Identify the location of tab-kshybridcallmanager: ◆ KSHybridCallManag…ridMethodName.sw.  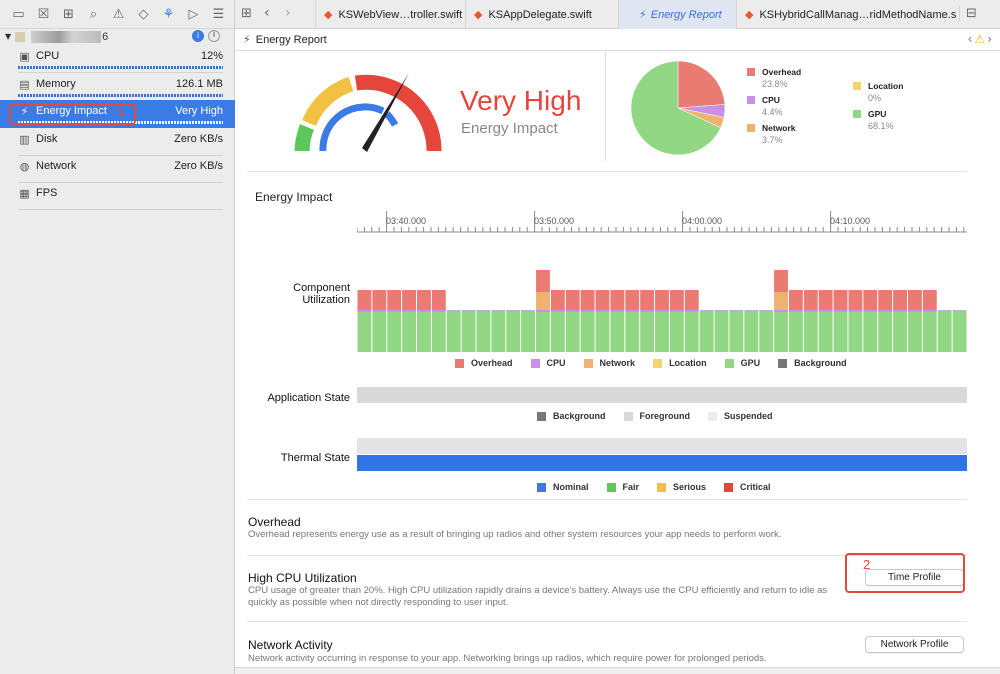
(846, 14).